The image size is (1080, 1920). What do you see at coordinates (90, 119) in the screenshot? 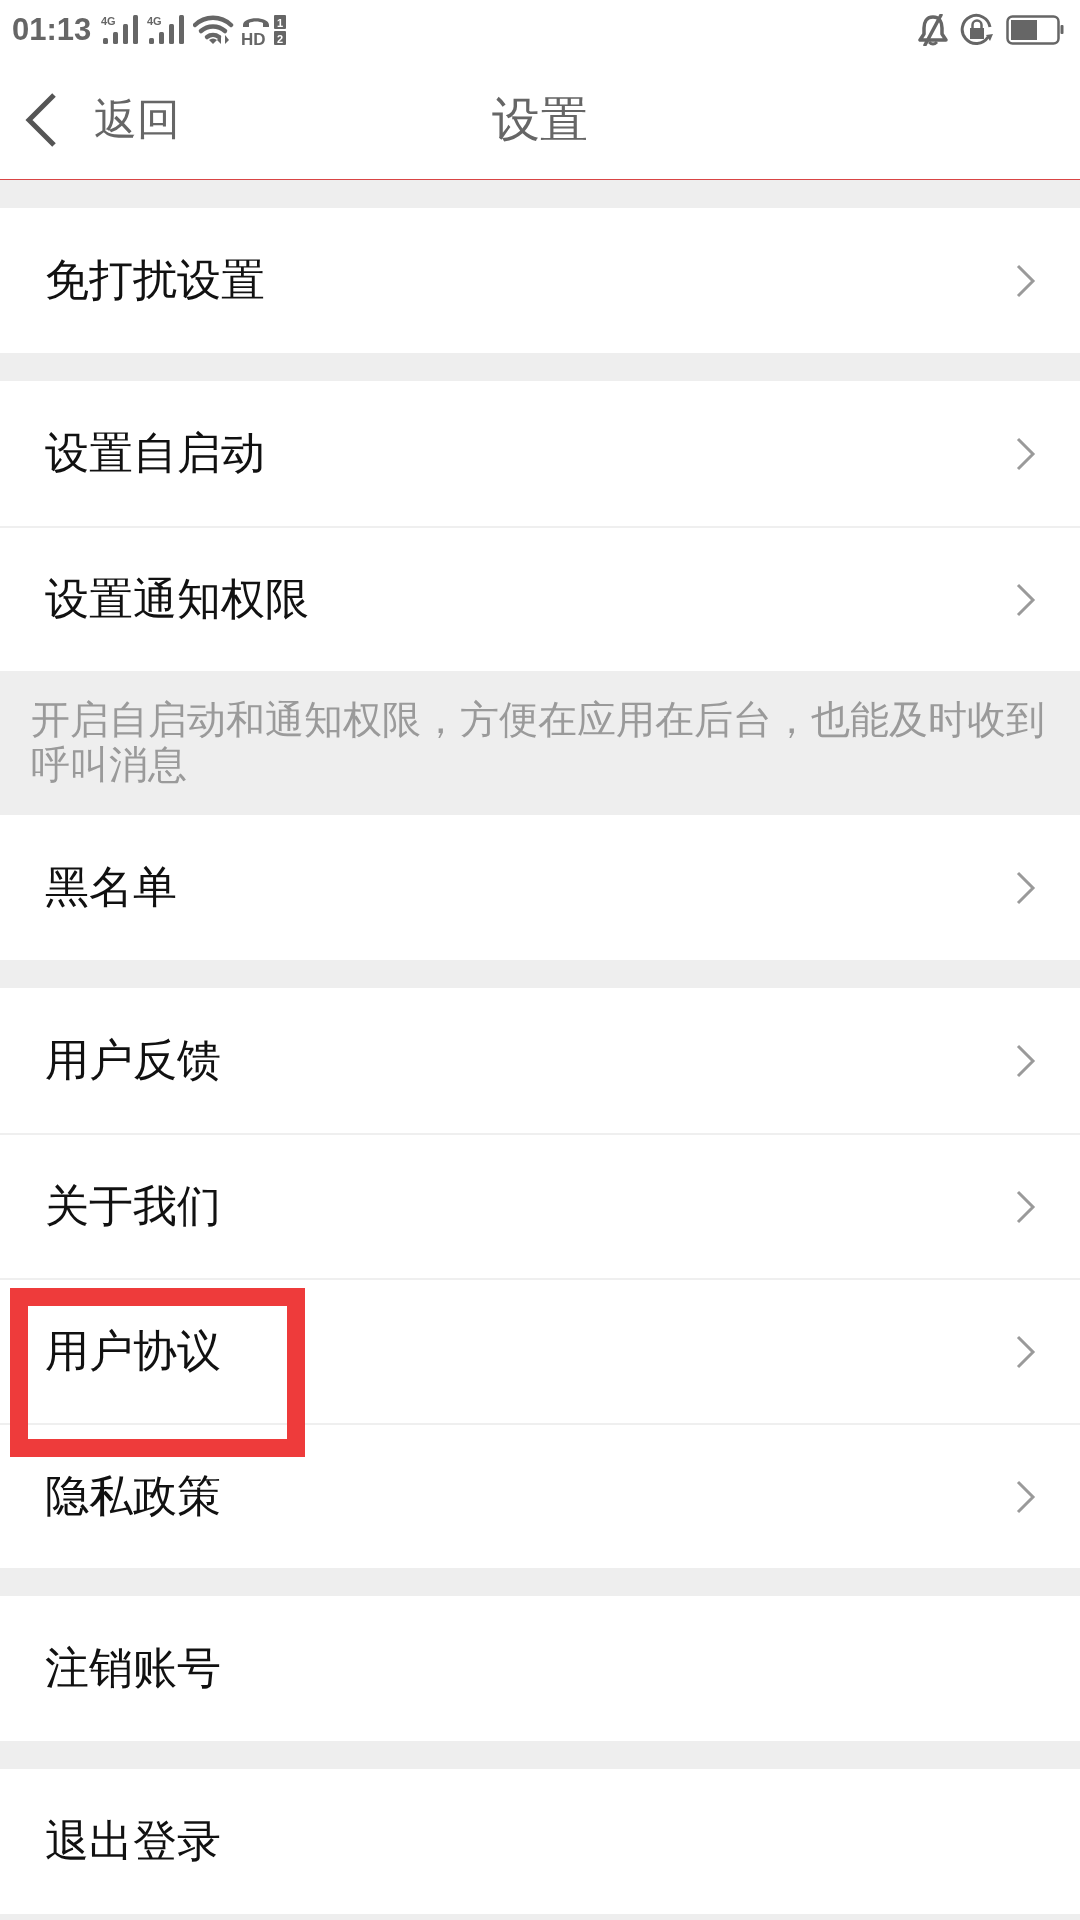
I see `back-button: 返回` at bounding box center [90, 119].